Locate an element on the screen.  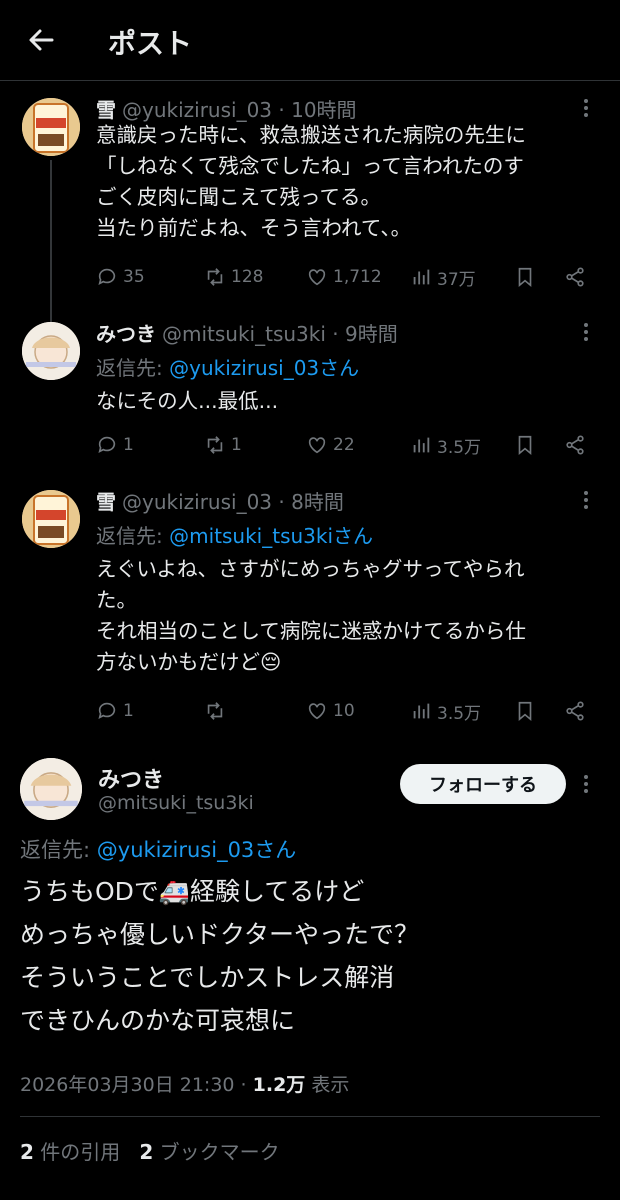
bookmarks-count: 2 is located at coordinates (146, 1152).